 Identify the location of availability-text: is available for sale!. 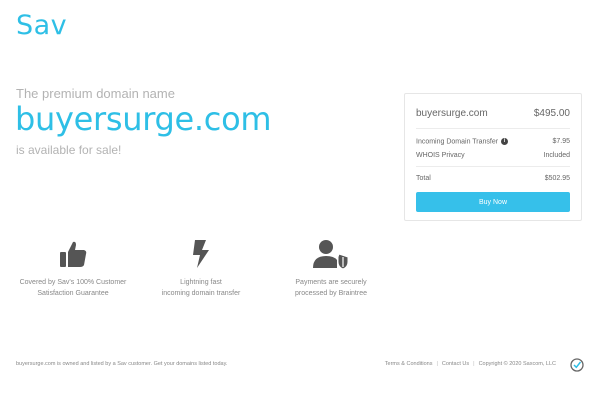
(69, 150).